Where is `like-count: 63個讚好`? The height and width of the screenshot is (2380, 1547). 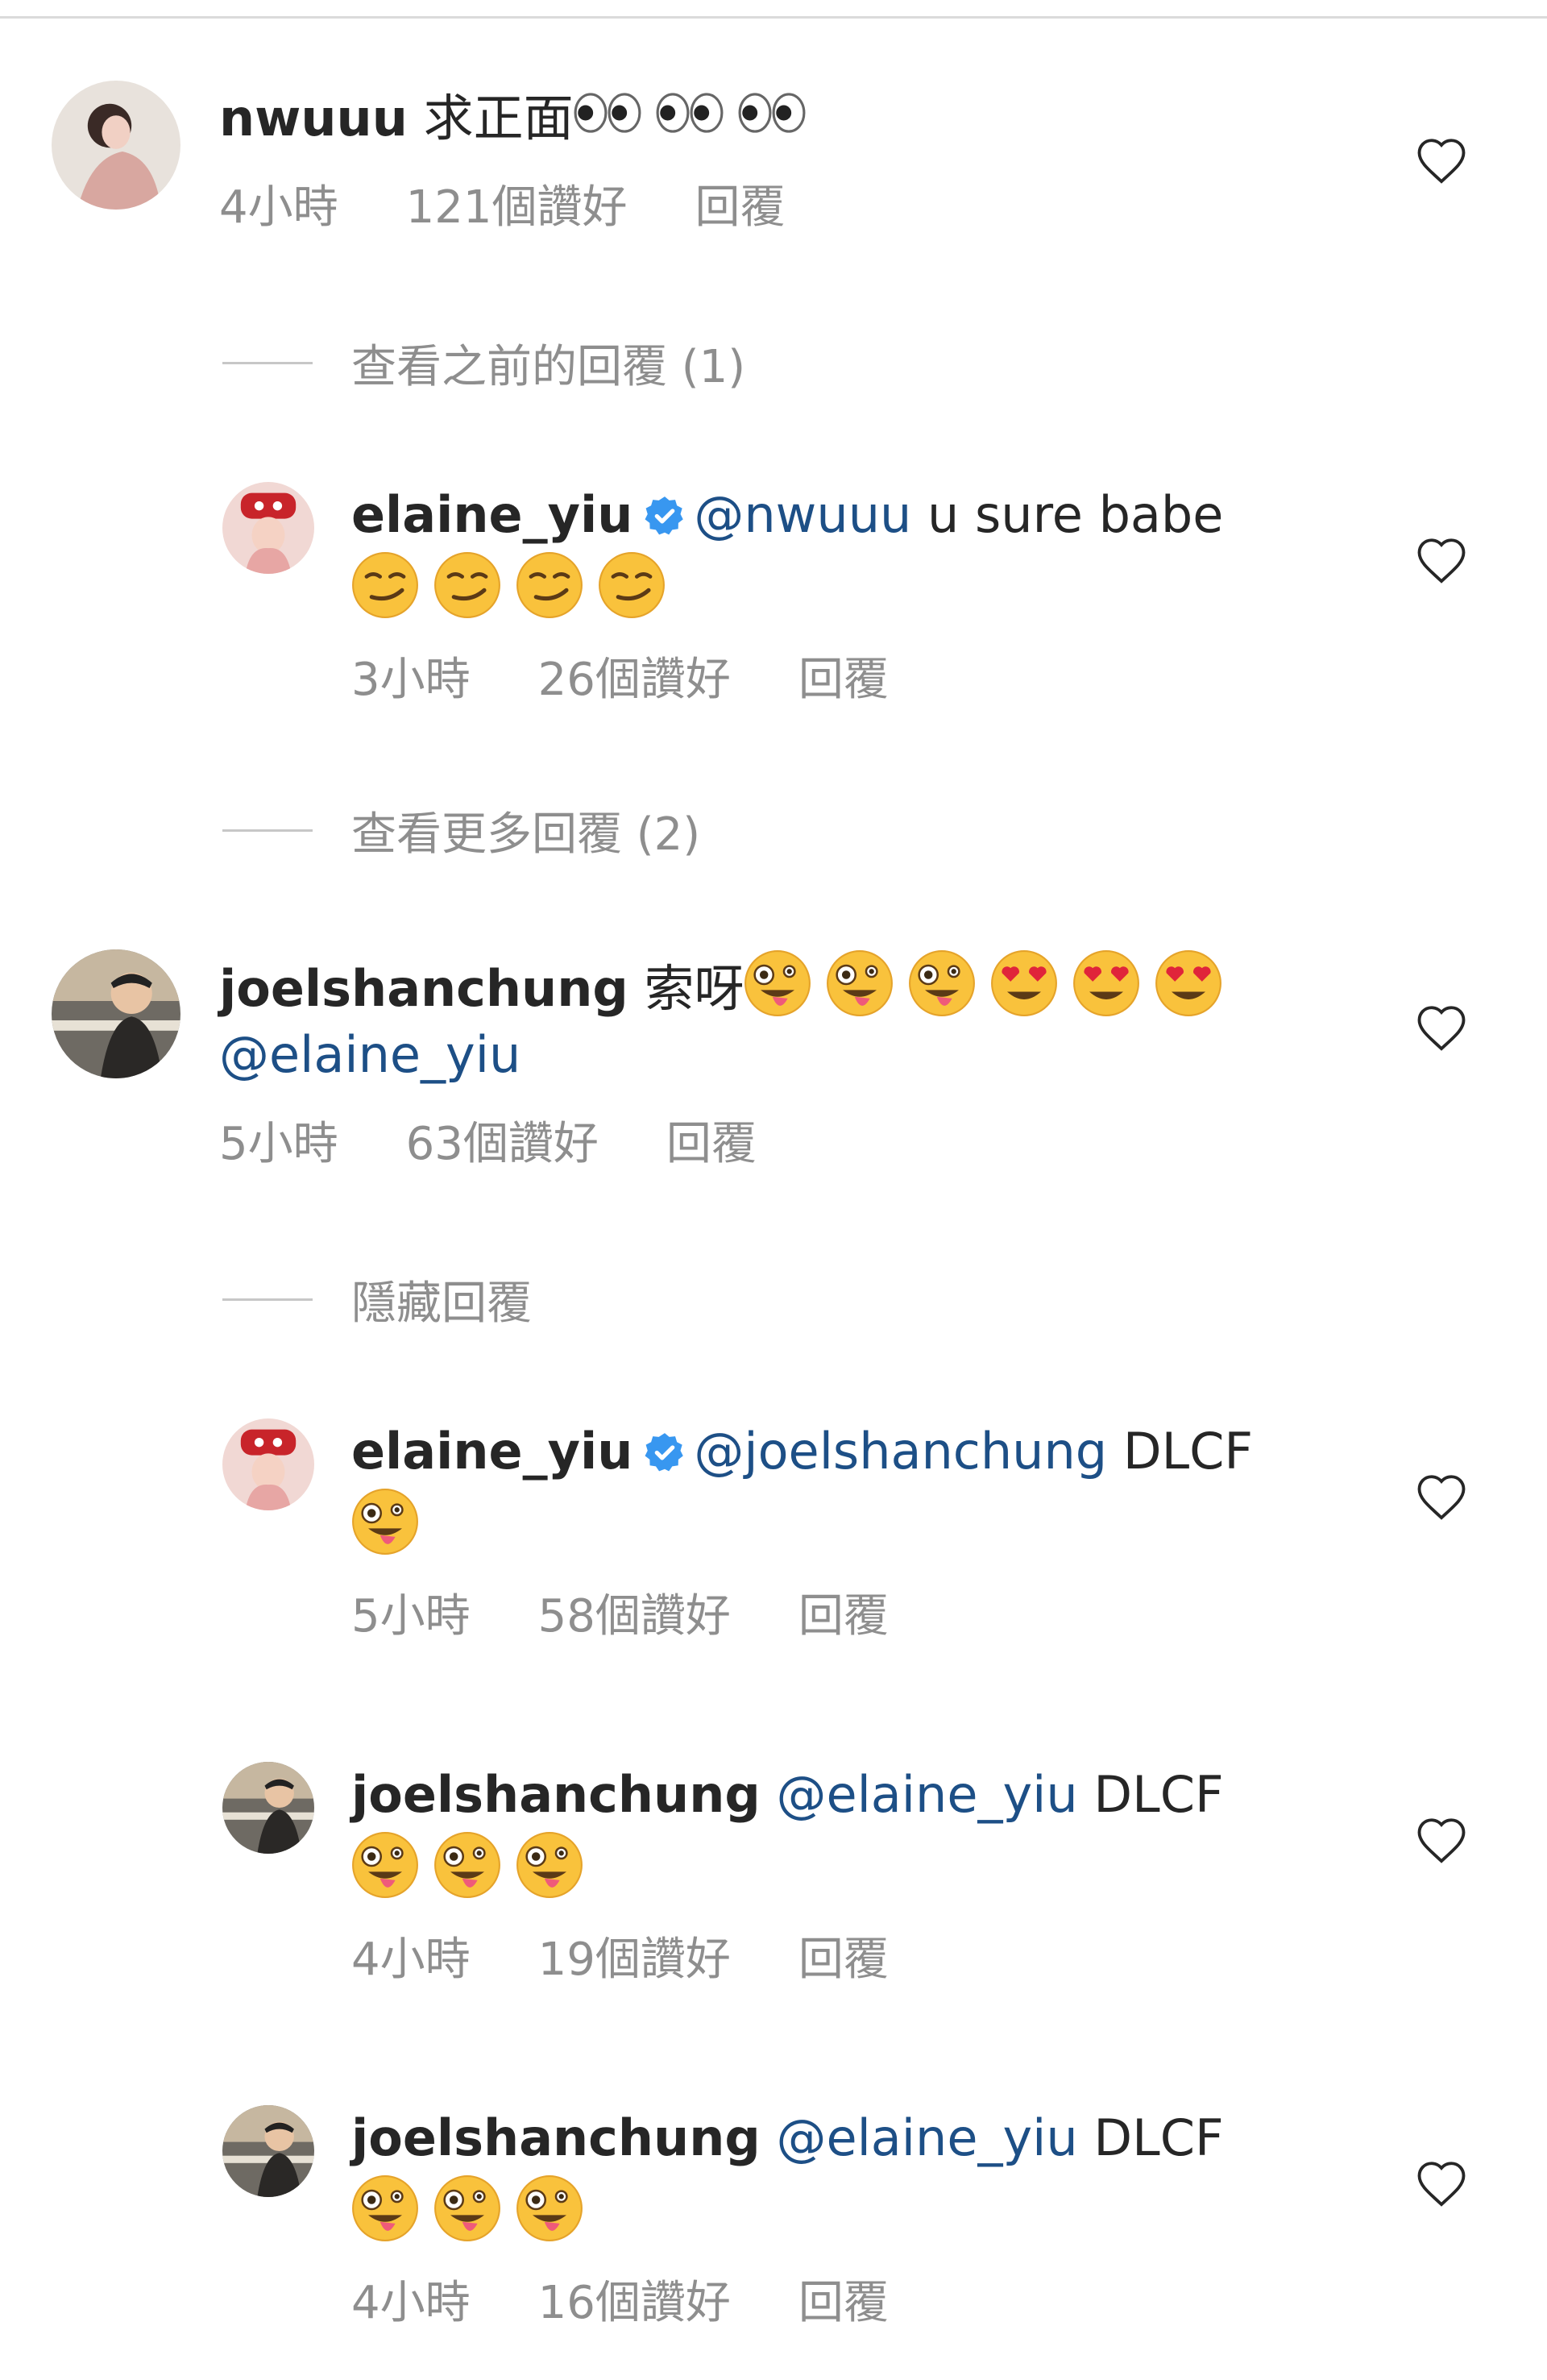 like-count: 63個讚好 is located at coordinates (503, 1144).